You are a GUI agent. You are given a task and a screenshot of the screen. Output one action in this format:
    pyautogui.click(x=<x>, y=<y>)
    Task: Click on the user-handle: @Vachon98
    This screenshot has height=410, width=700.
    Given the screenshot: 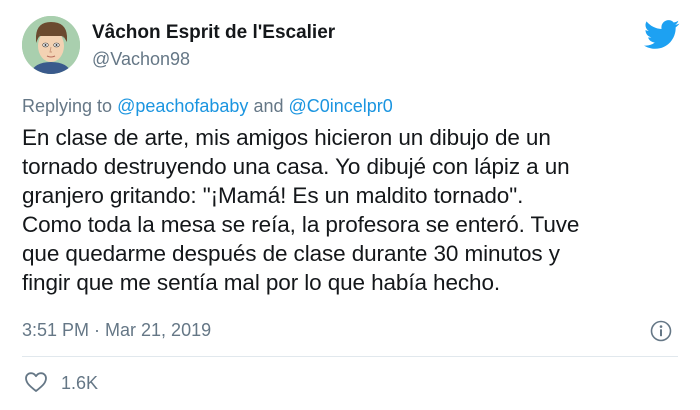 What is the action you would take?
    pyautogui.click(x=141, y=59)
    